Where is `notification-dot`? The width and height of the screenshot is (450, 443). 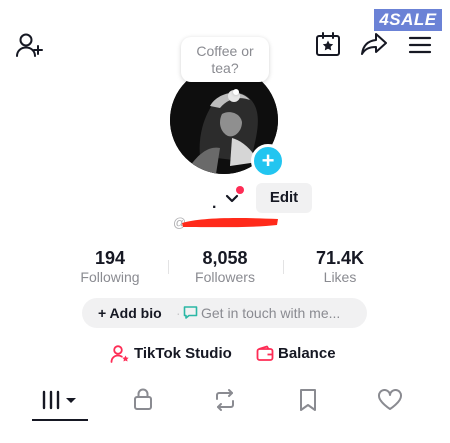 notification-dot is located at coordinates (240, 190).